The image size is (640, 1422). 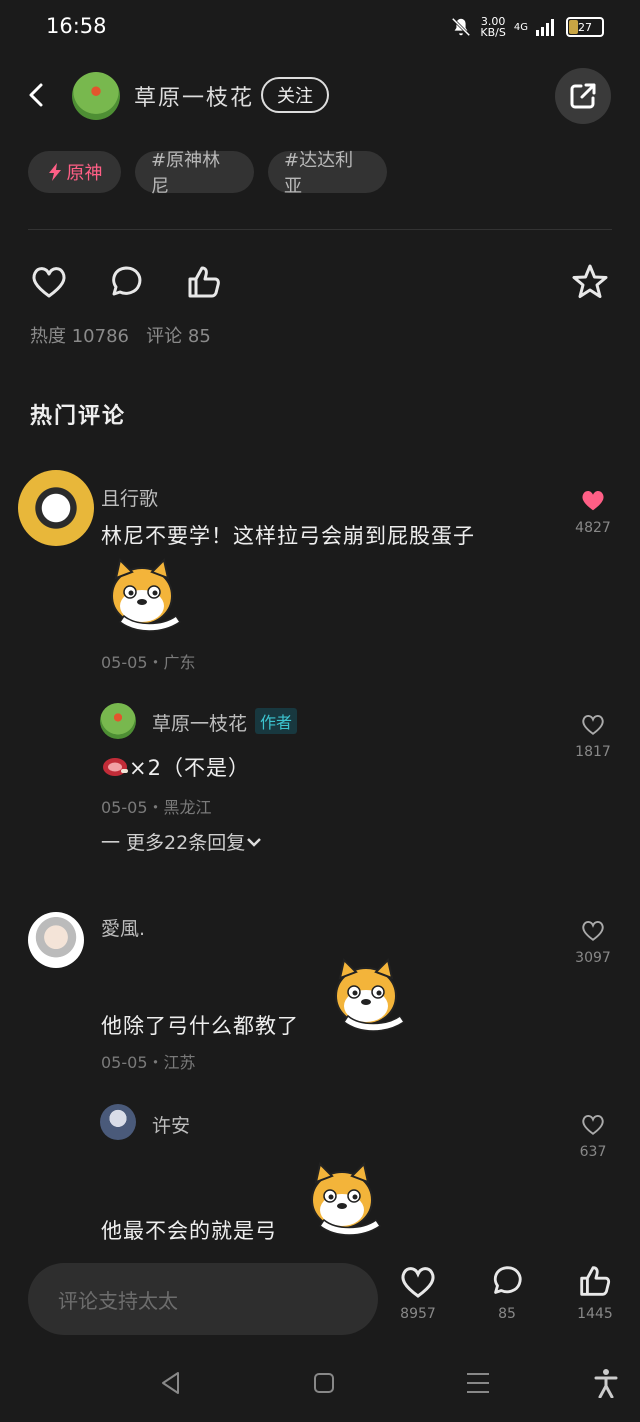 What do you see at coordinates (478, 1383) in the screenshot?
I see `nav-menu-icon` at bounding box center [478, 1383].